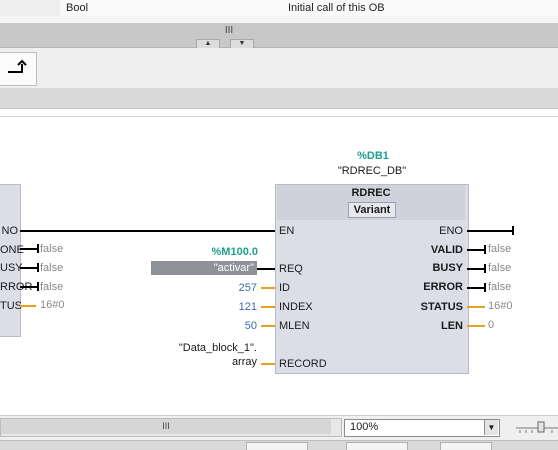 The width and height of the screenshot is (558, 450). I want to click on prev-busy-value: false, so click(52, 268).